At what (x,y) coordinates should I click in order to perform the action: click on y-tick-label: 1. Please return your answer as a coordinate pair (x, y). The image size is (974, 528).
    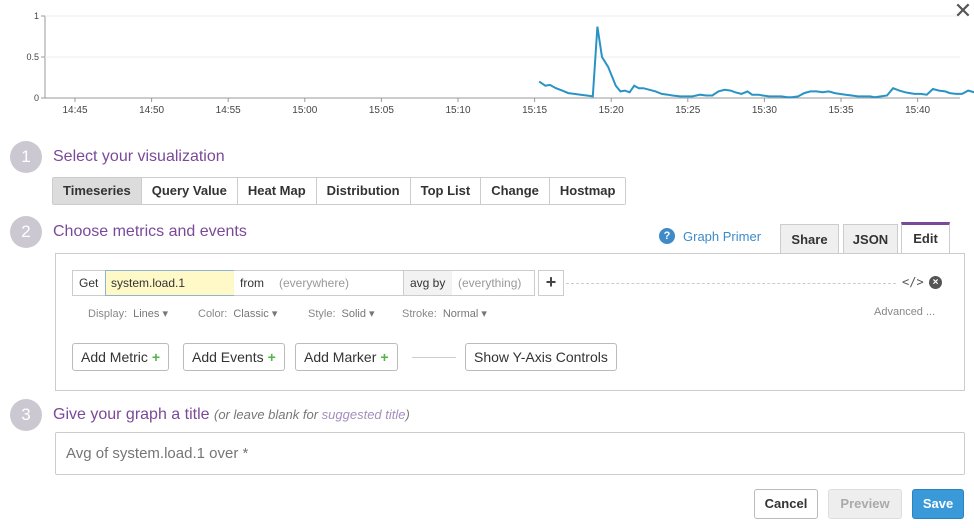
    Looking at the image, I should click on (36, 16).